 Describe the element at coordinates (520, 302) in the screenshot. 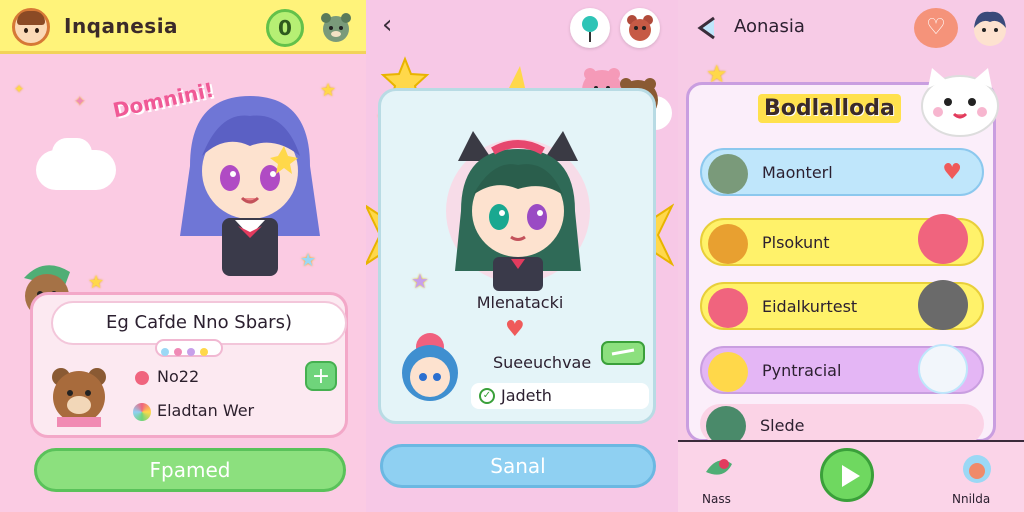

I see `character-name: Mlenatacki` at that location.